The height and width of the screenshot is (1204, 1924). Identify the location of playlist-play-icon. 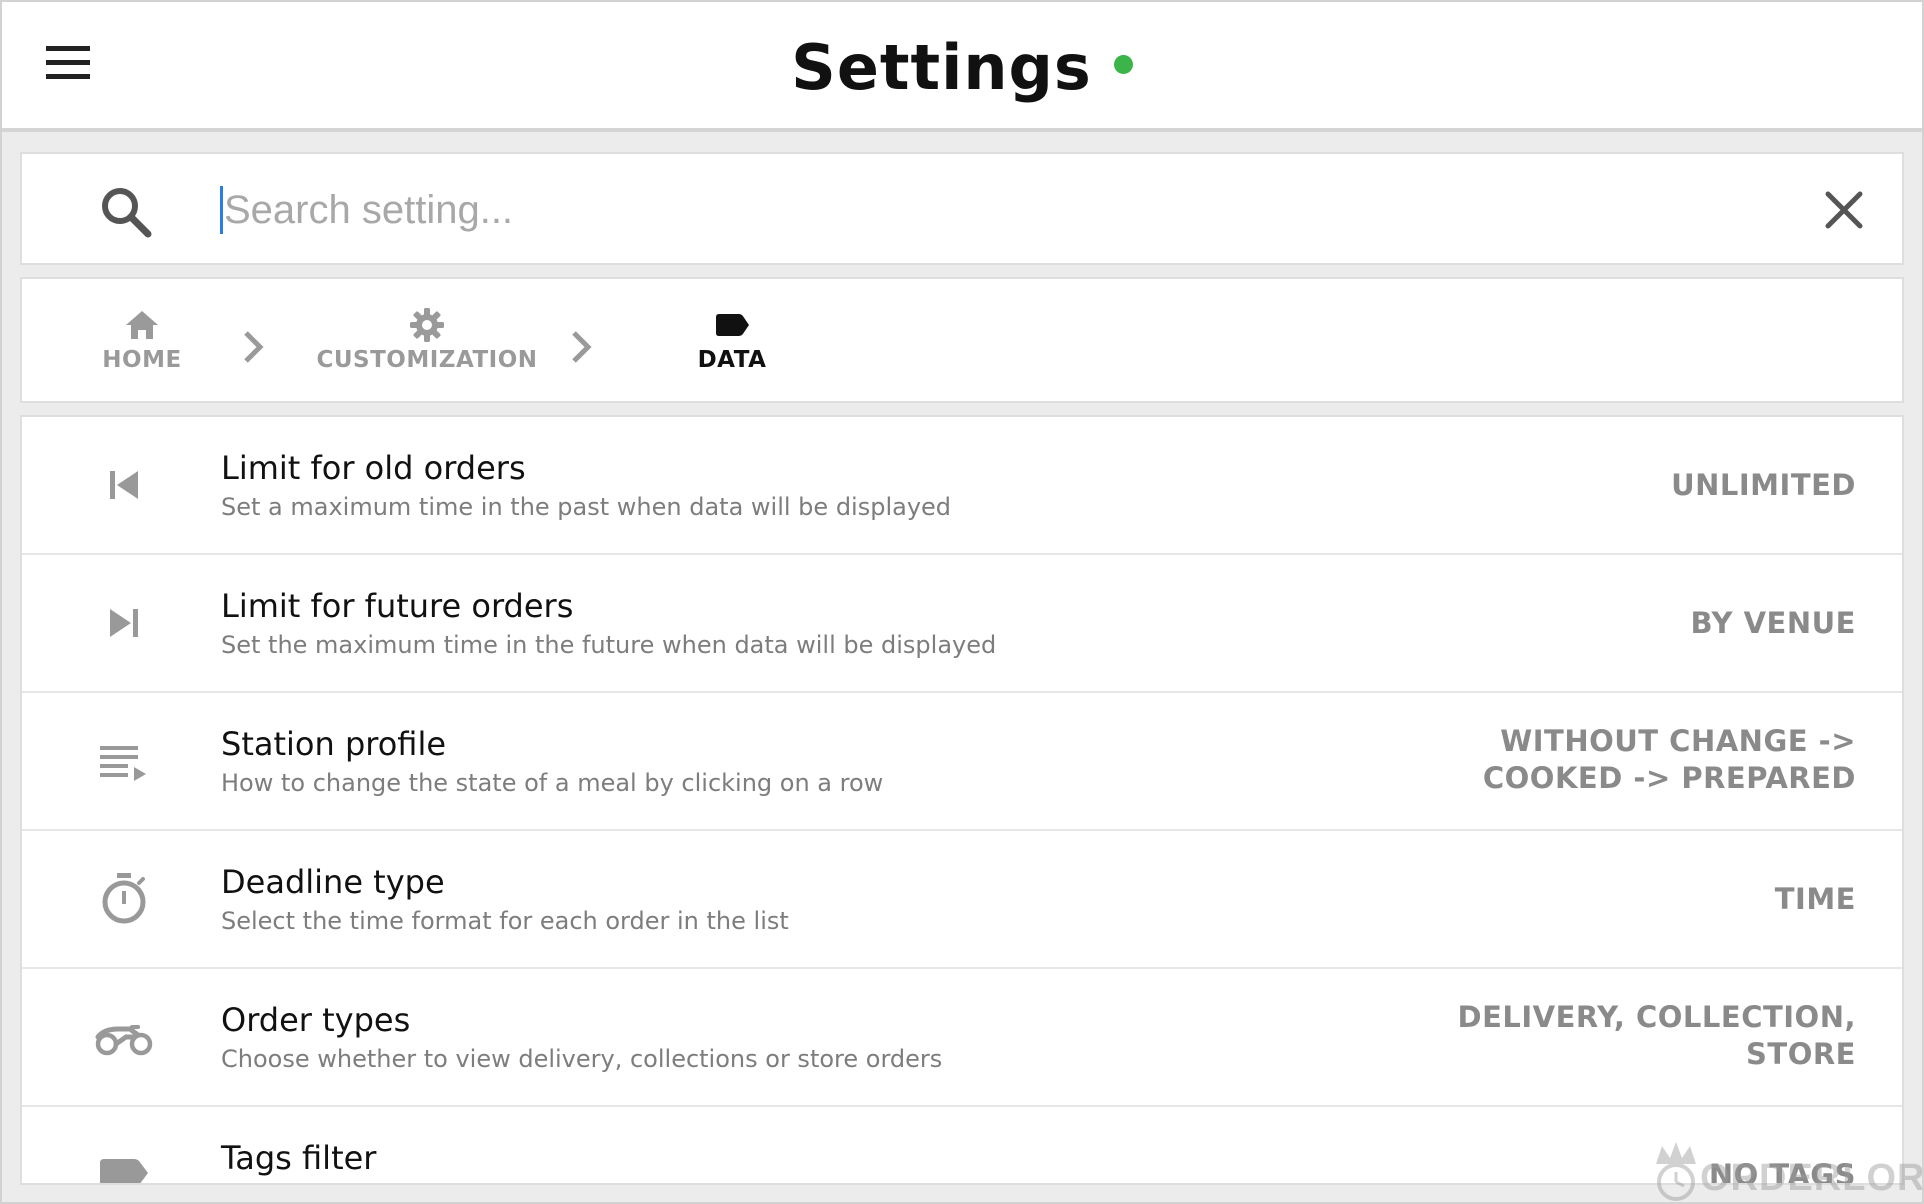
(123, 763).